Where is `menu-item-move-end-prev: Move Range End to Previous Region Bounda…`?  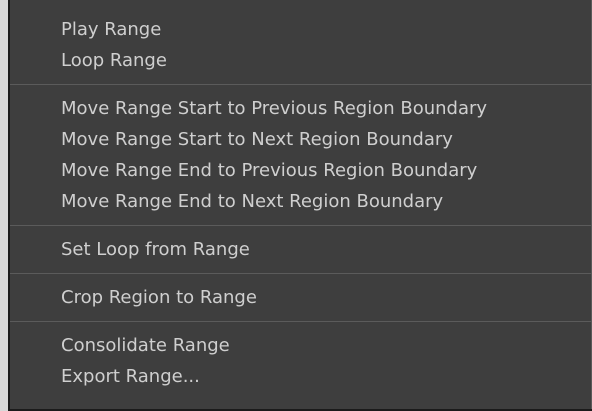 menu-item-move-end-prev: Move Range End to Previous Region Bounda… is located at coordinates (301, 170).